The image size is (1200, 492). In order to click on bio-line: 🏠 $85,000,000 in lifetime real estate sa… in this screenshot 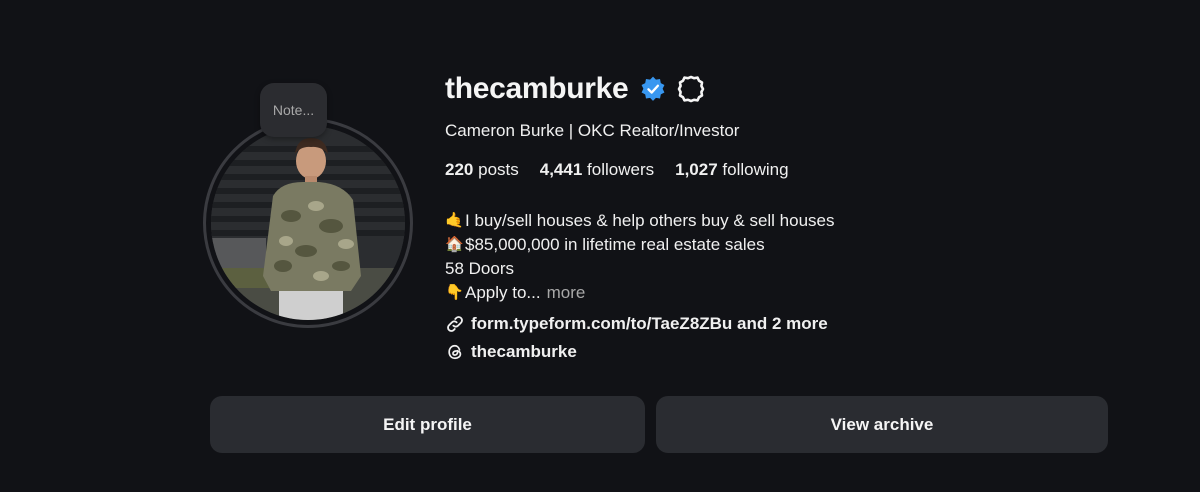, I will do `click(640, 245)`.